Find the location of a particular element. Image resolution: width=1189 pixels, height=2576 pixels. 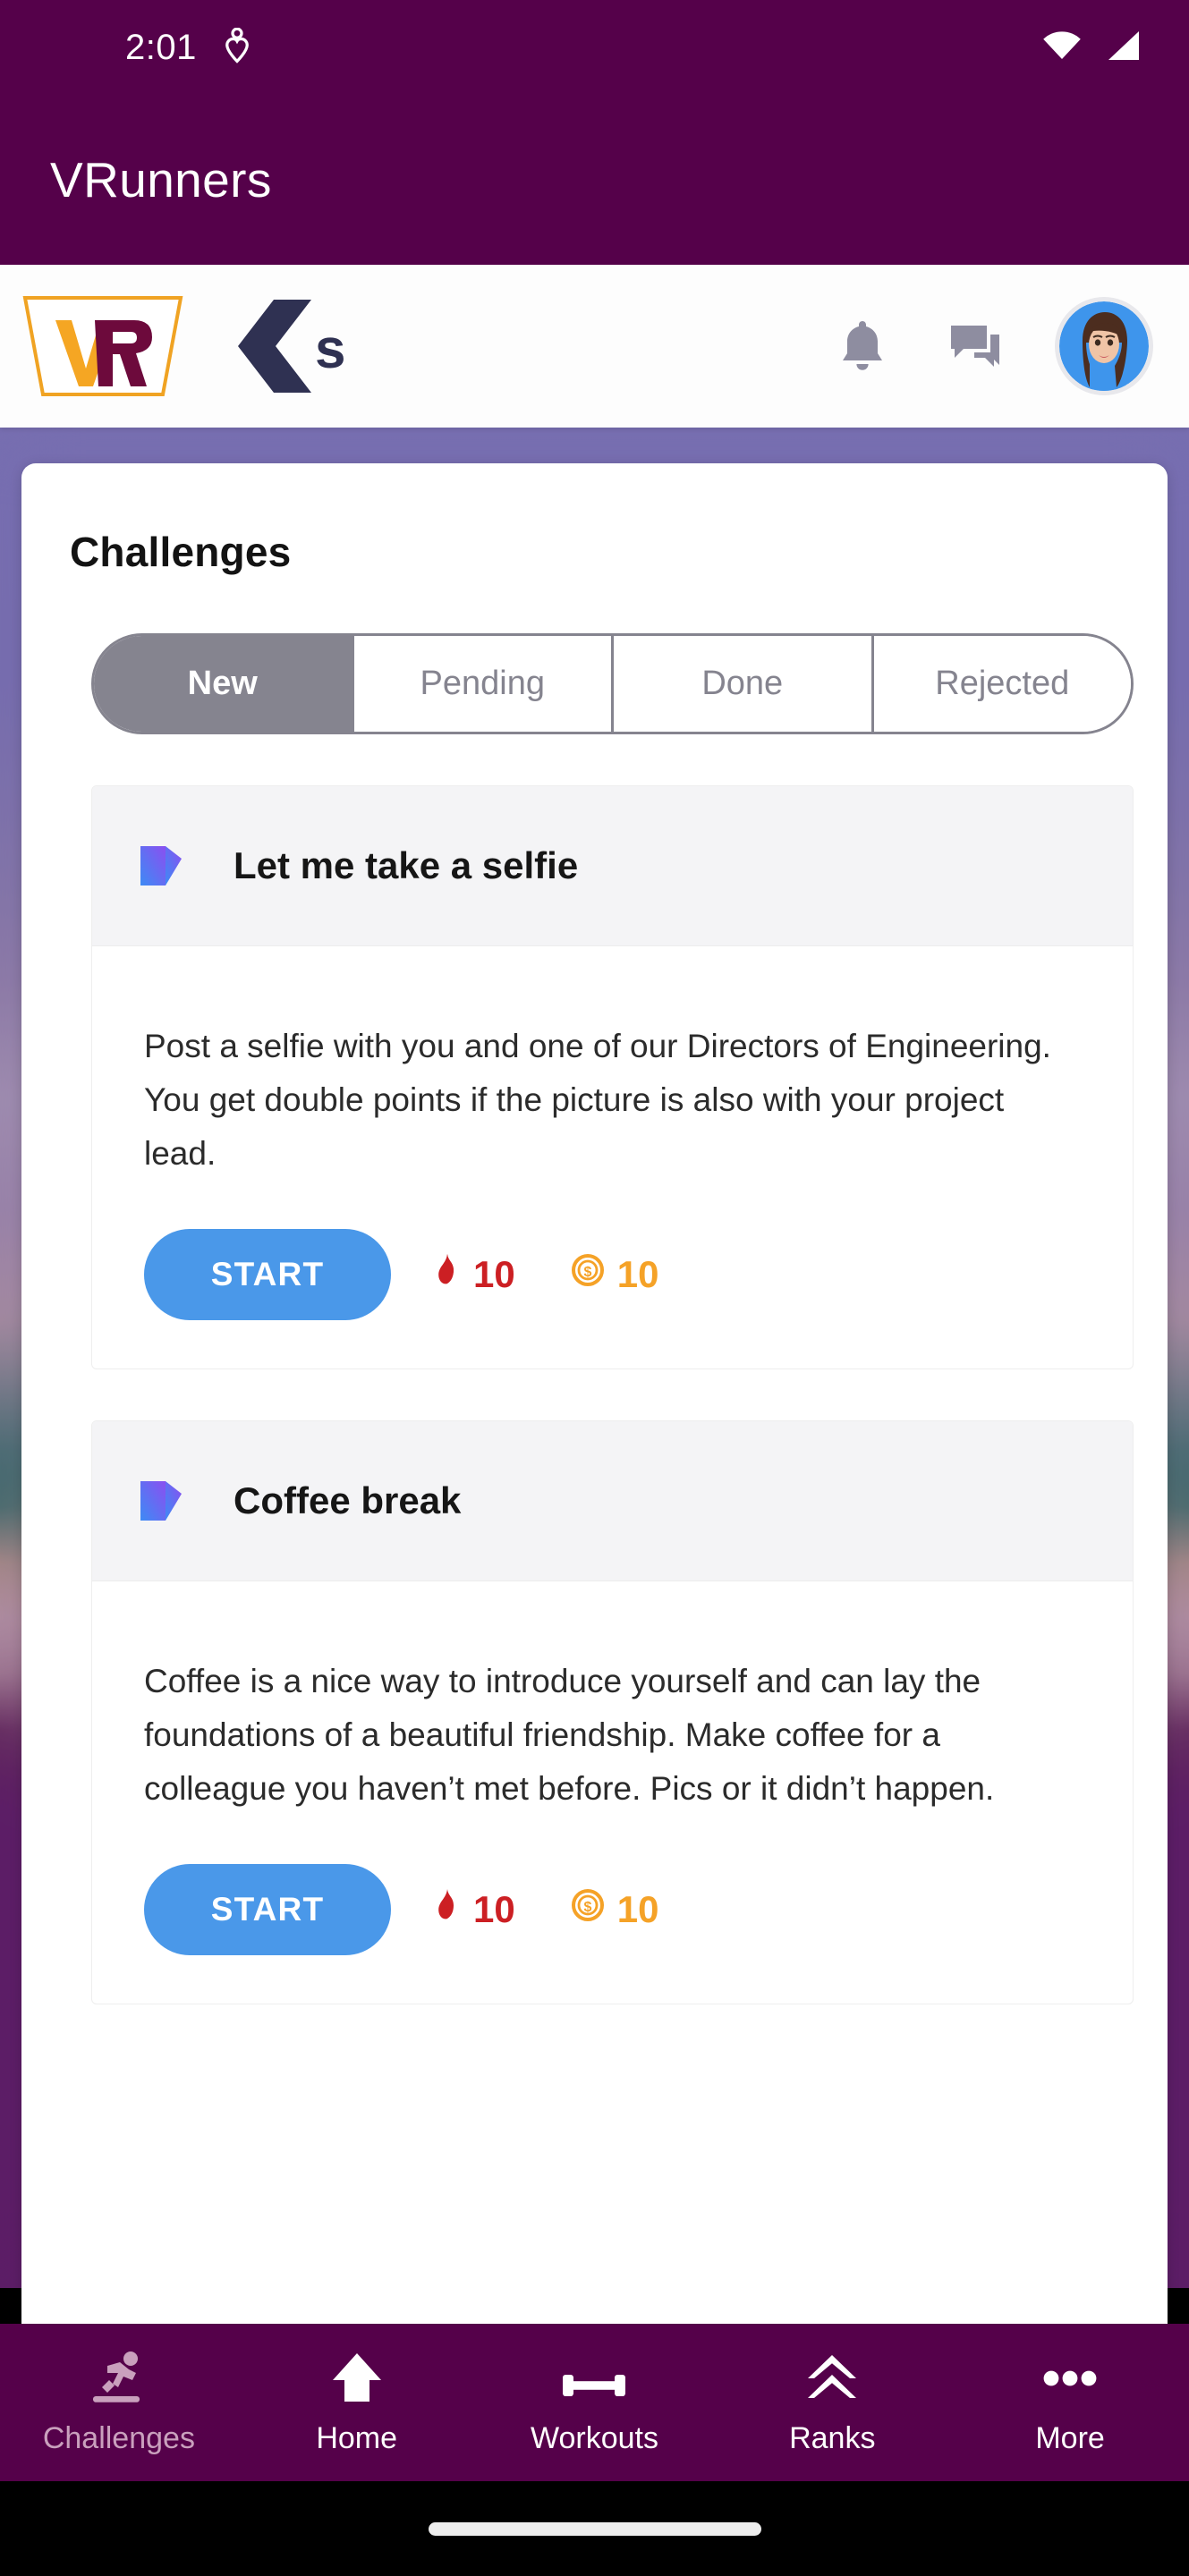

nav-item-home: Home is located at coordinates (357, 2403).